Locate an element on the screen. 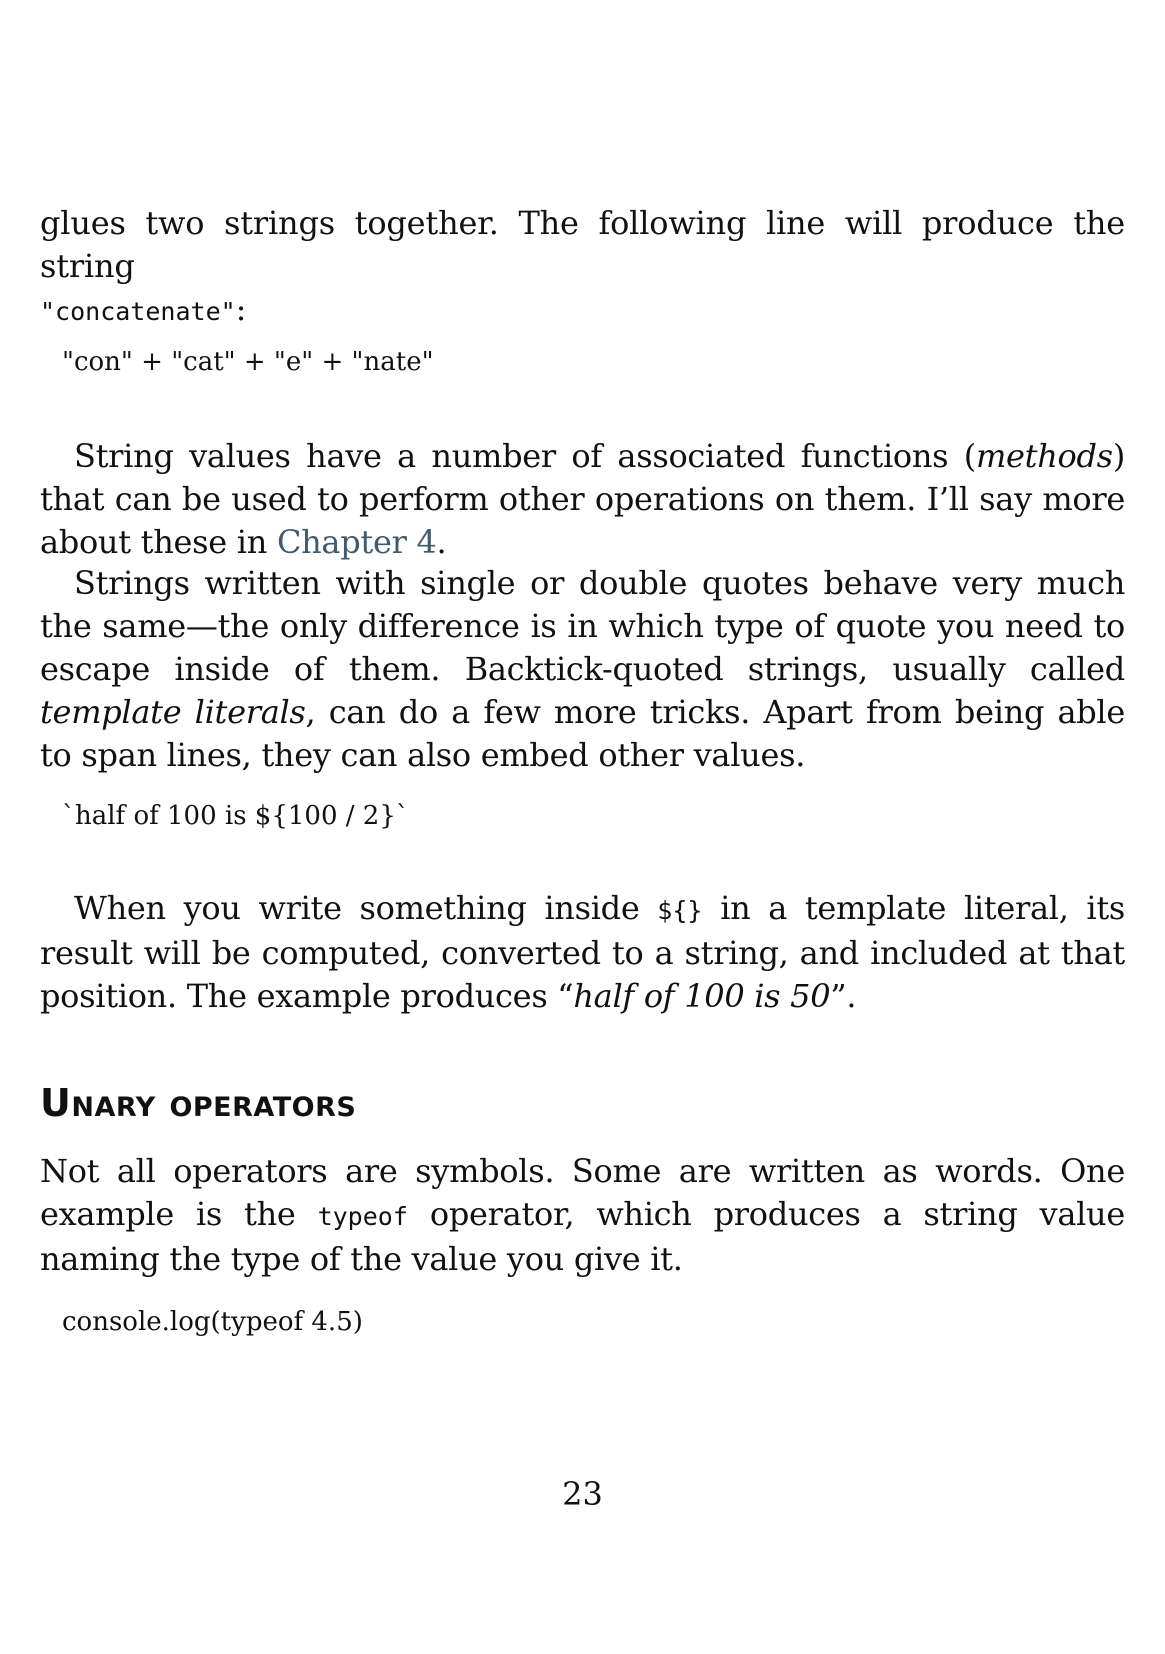  chapter-4-link: Chapter 4 is located at coordinates (357, 542).